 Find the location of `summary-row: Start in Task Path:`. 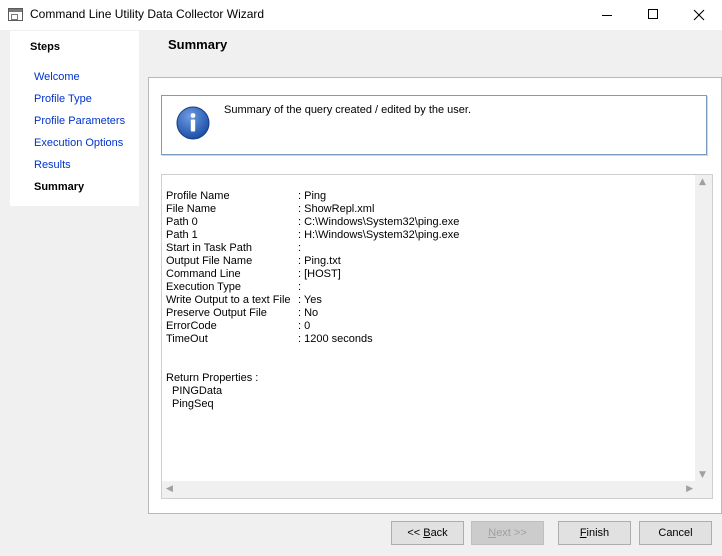

summary-row: Start in Task Path: is located at coordinates (426, 248).